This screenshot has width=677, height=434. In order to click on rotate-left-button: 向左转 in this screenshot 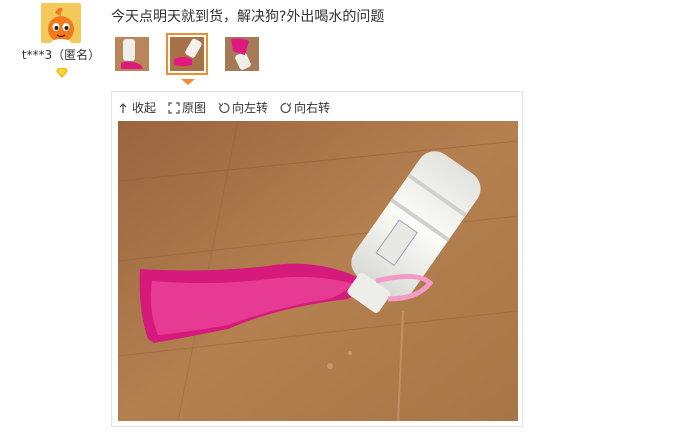, I will do `click(243, 108)`.